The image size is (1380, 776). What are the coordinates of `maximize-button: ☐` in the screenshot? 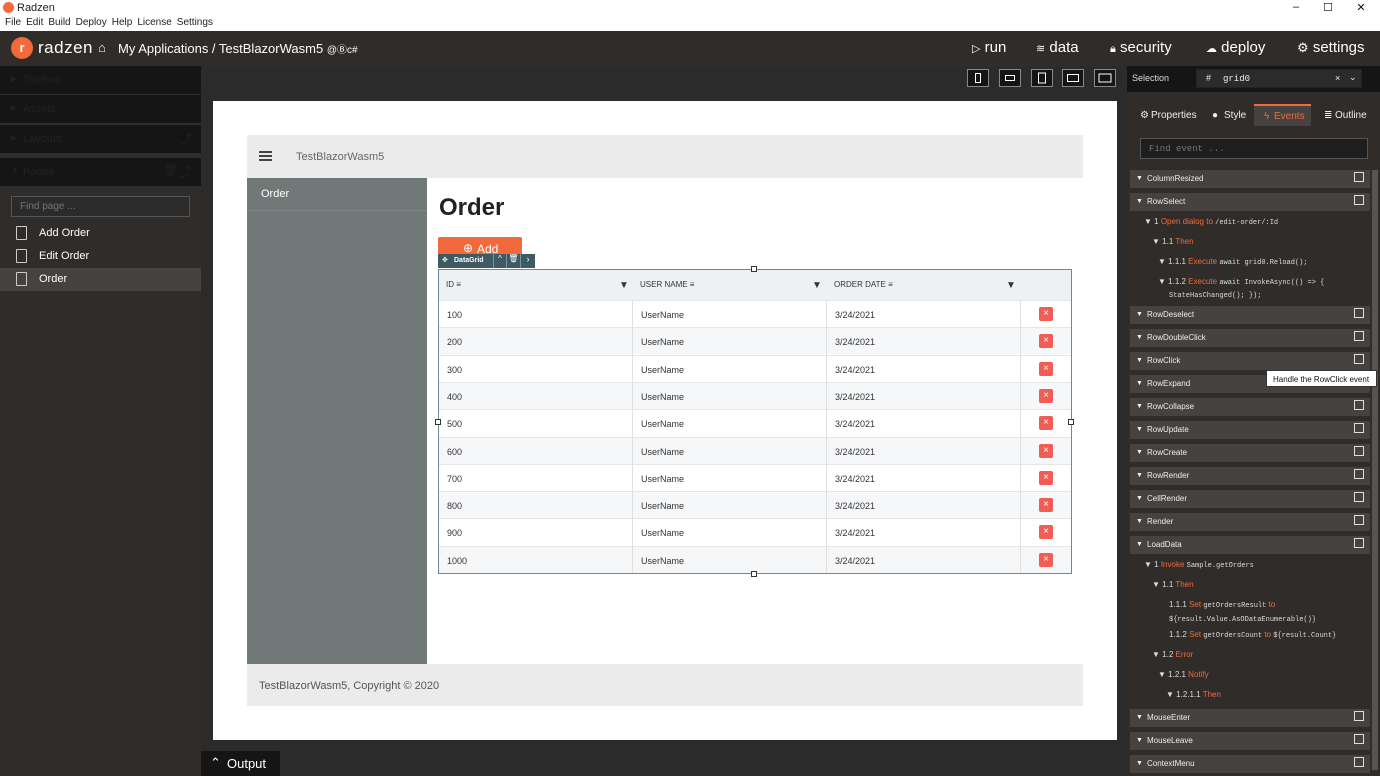 It's located at (1328, 7).